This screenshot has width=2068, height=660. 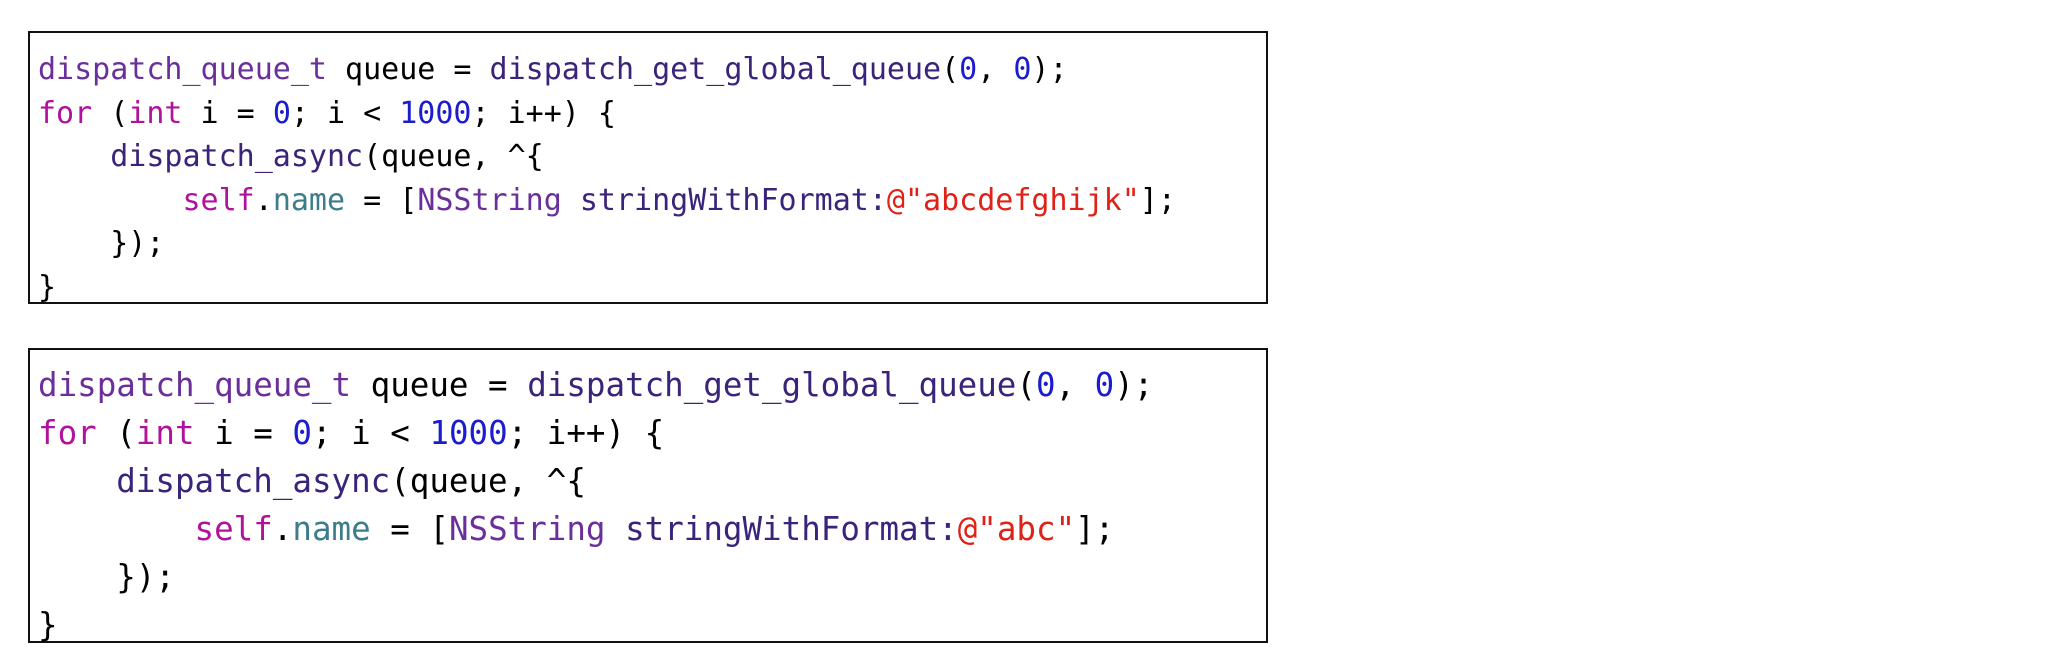 What do you see at coordinates (1016, 529) in the screenshot?
I see `code-token-string: @"abc"` at bounding box center [1016, 529].